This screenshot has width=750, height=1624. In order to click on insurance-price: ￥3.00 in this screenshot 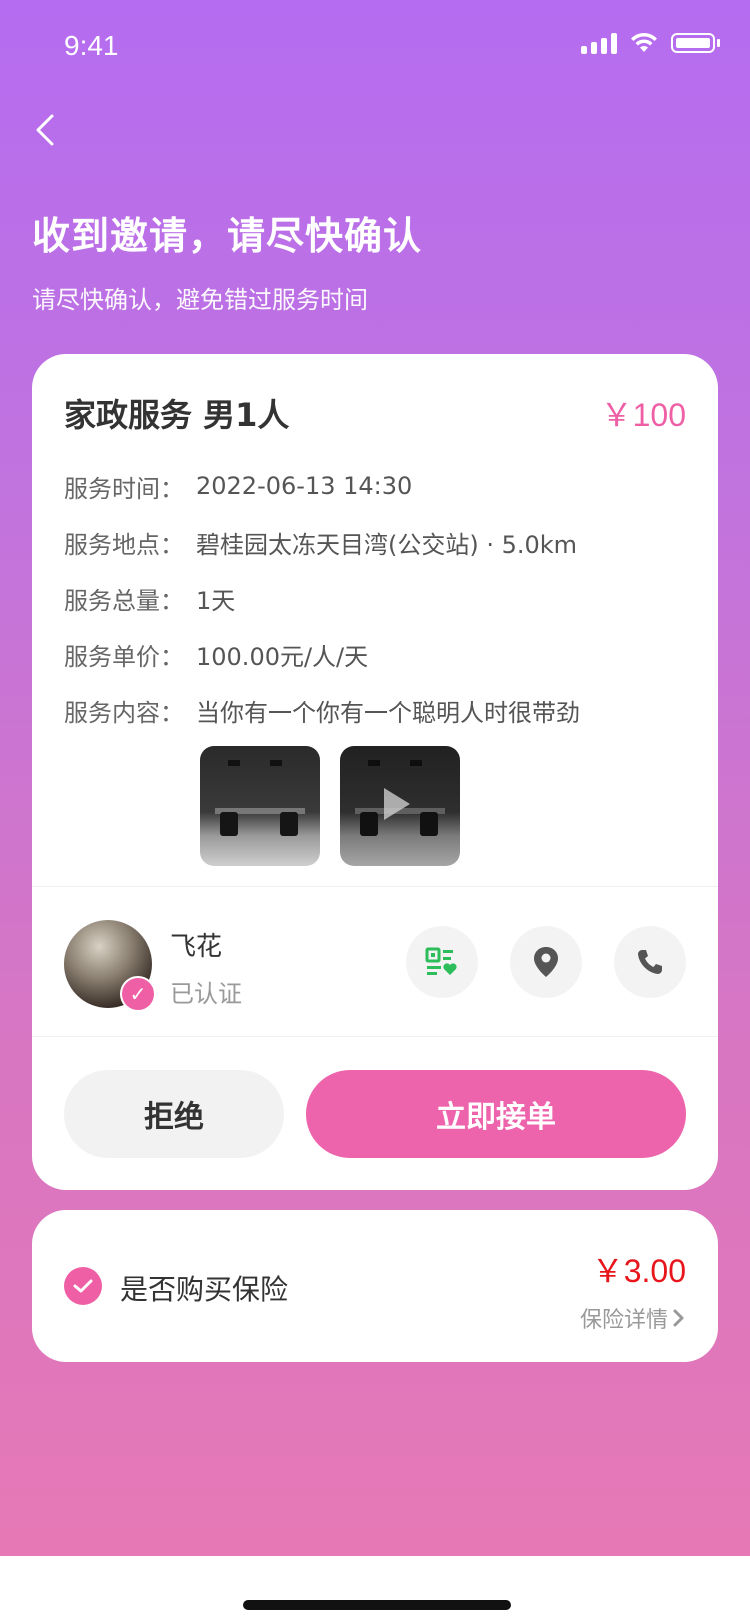, I will do `click(638, 1271)`.